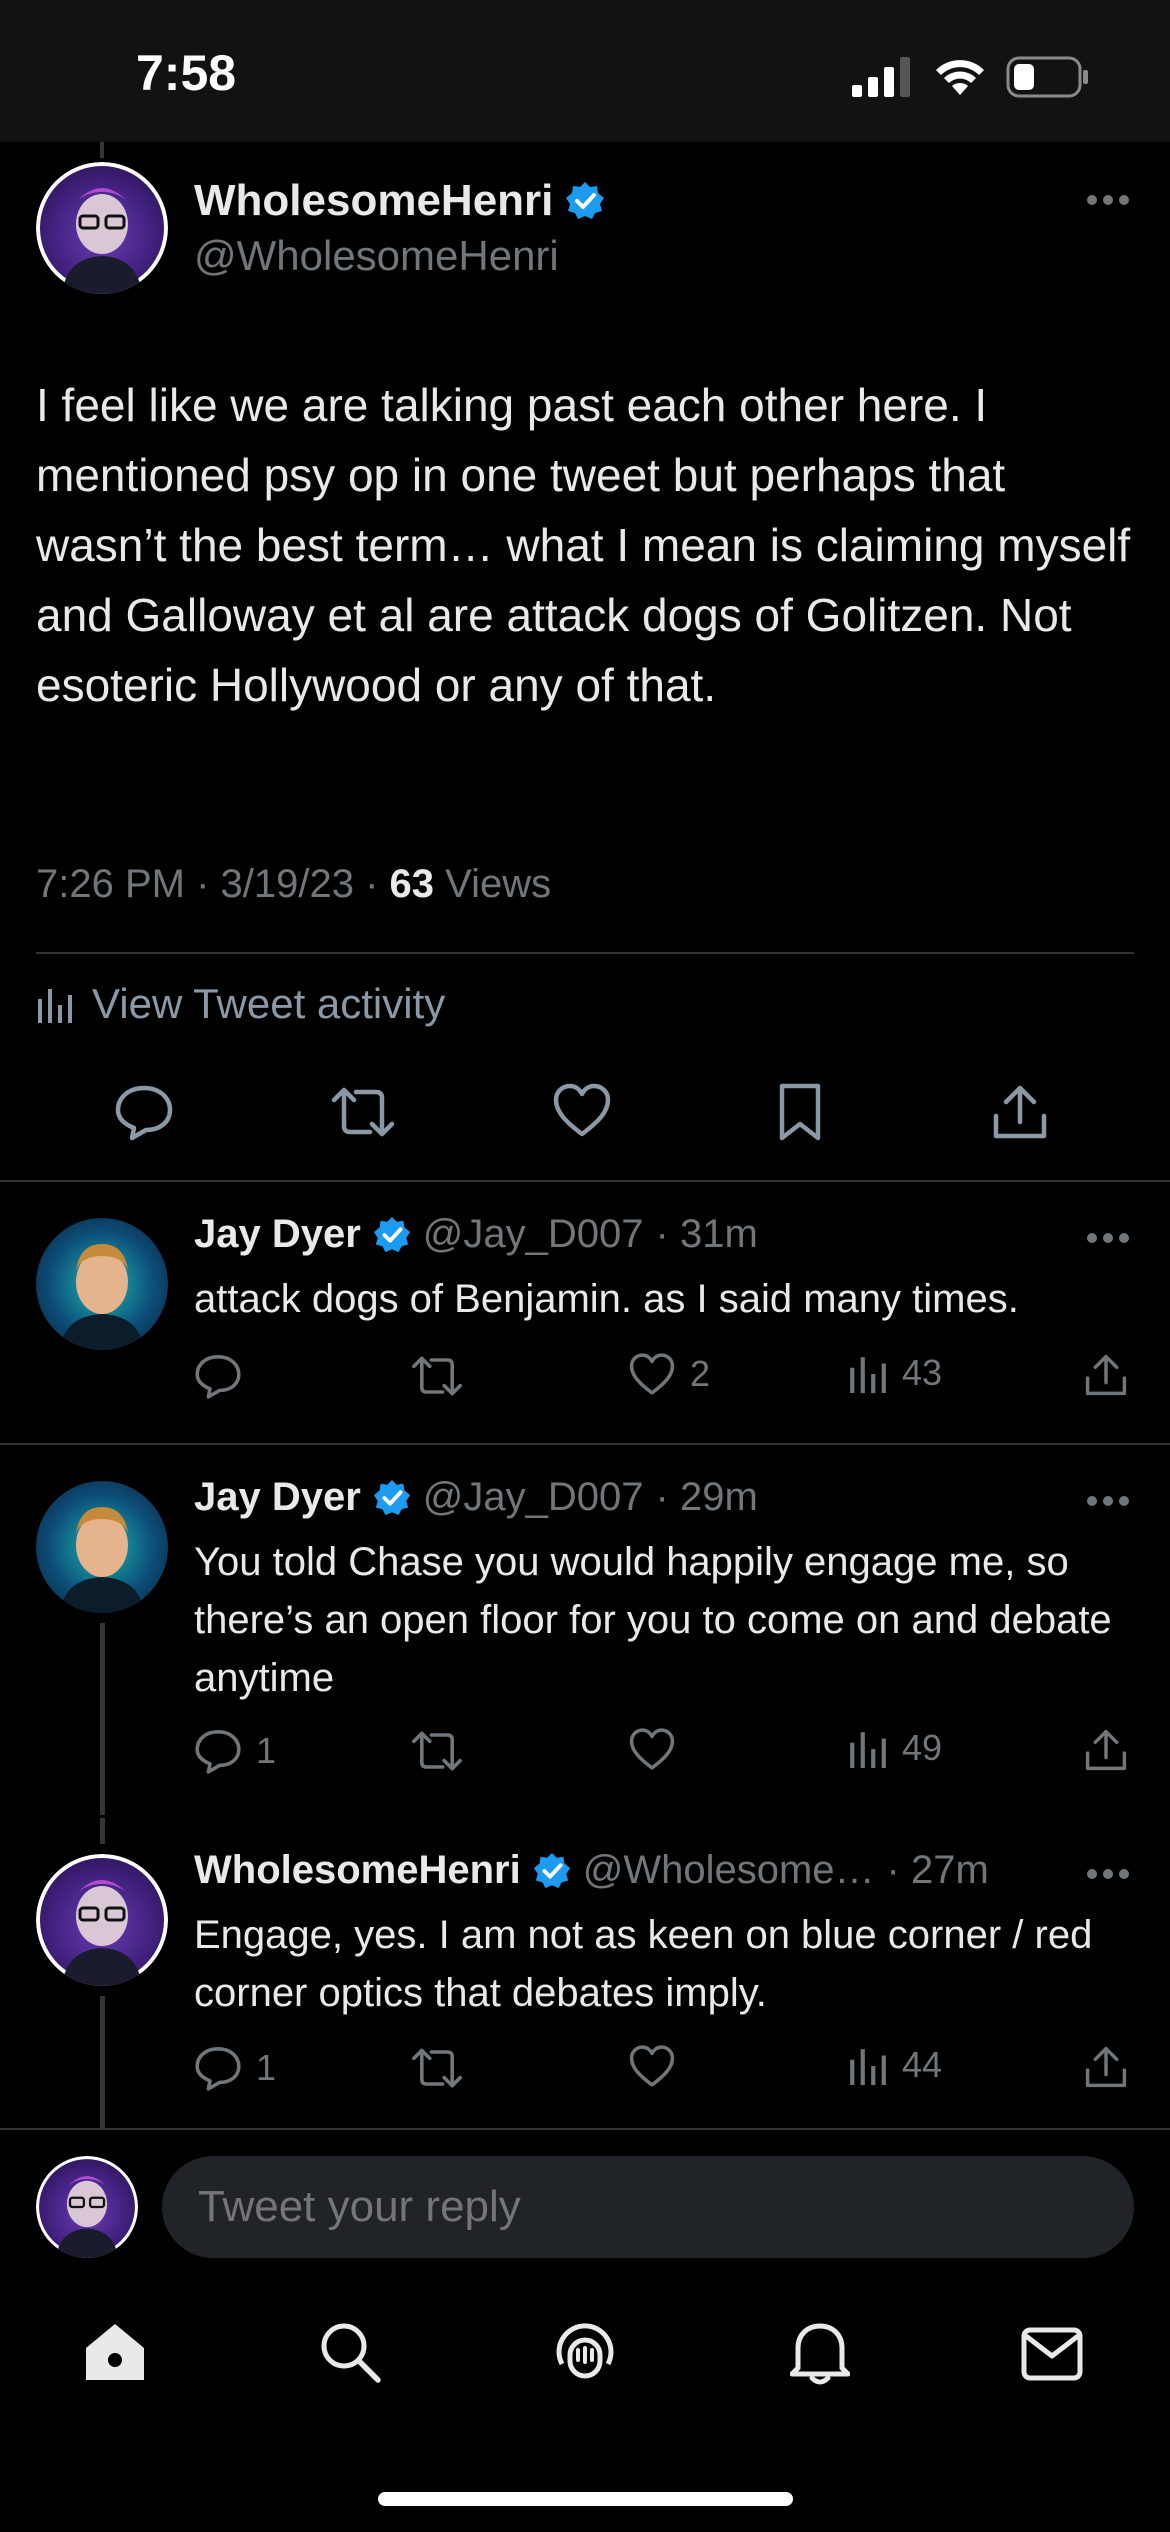 Image resolution: width=1170 pixels, height=2532 pixels. Describe the element at coordinates (960, 77) in the screenshot. I see `wifi-icon` at that location.